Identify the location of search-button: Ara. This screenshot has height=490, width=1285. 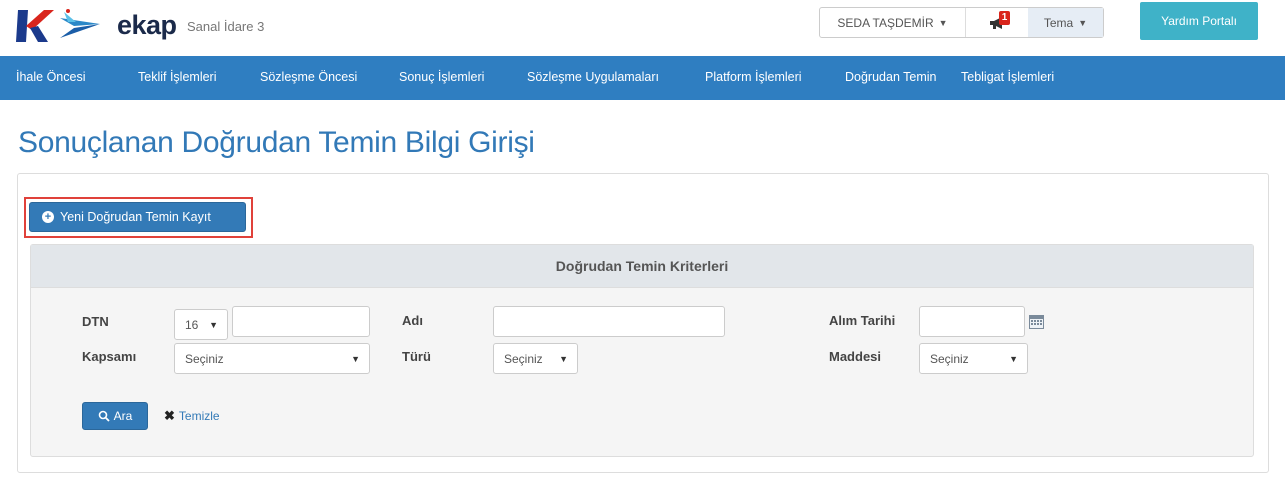
(115, 416).